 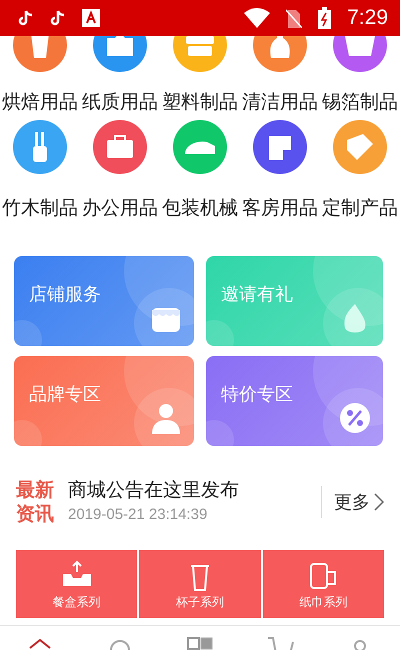 I want to click on battery-charging-icon, so click(x=325, y=18).